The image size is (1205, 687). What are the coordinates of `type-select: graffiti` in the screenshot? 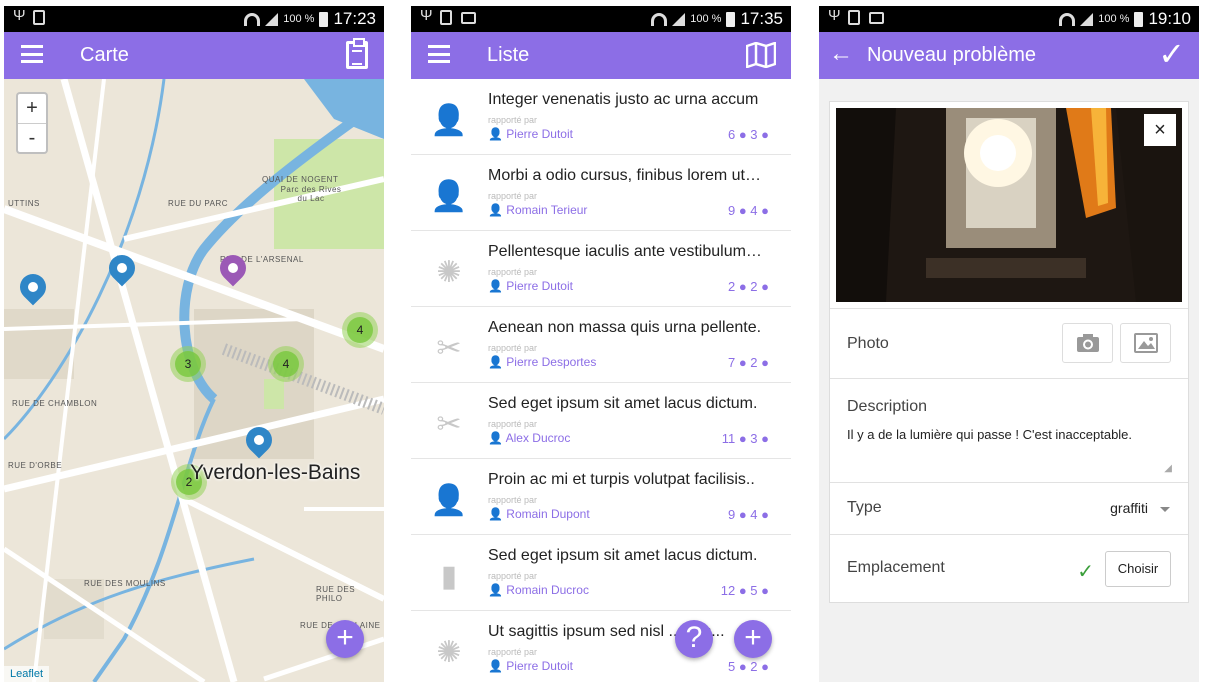 It's located at (1129, 508).